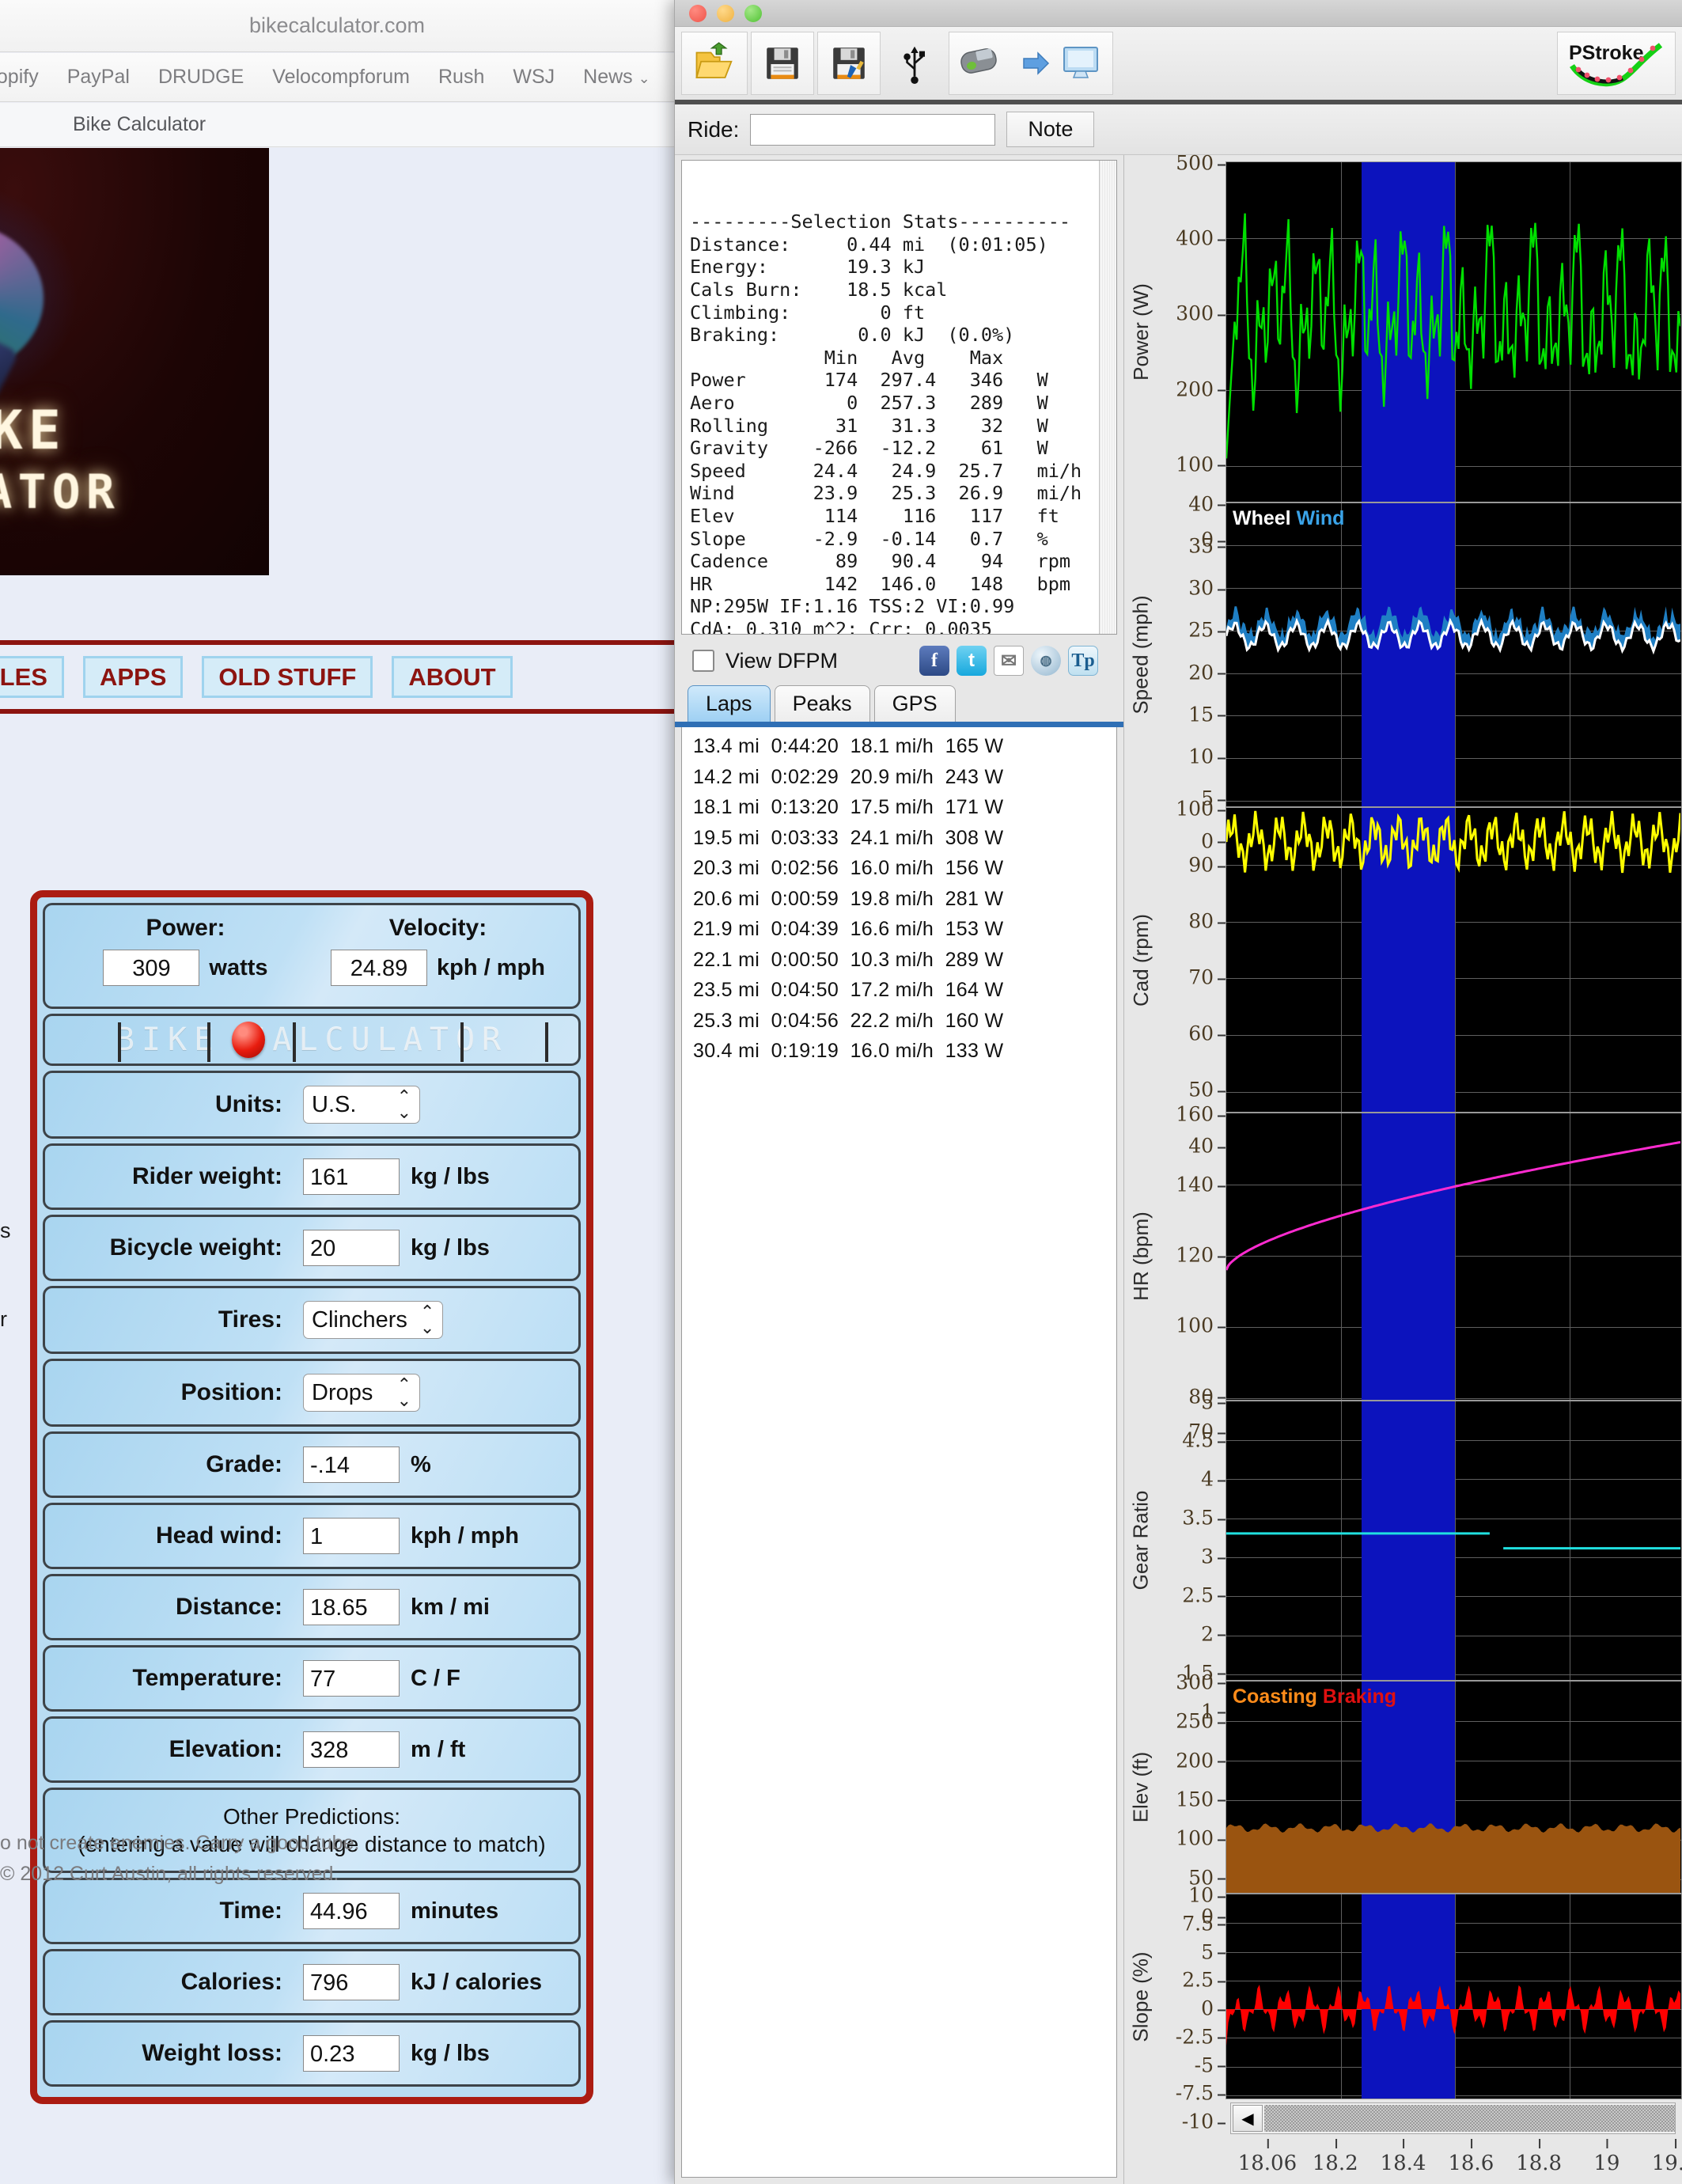 The image size is (1682, 2184). I want to click on bookmark-hopify: hopify, so click(19, 77).